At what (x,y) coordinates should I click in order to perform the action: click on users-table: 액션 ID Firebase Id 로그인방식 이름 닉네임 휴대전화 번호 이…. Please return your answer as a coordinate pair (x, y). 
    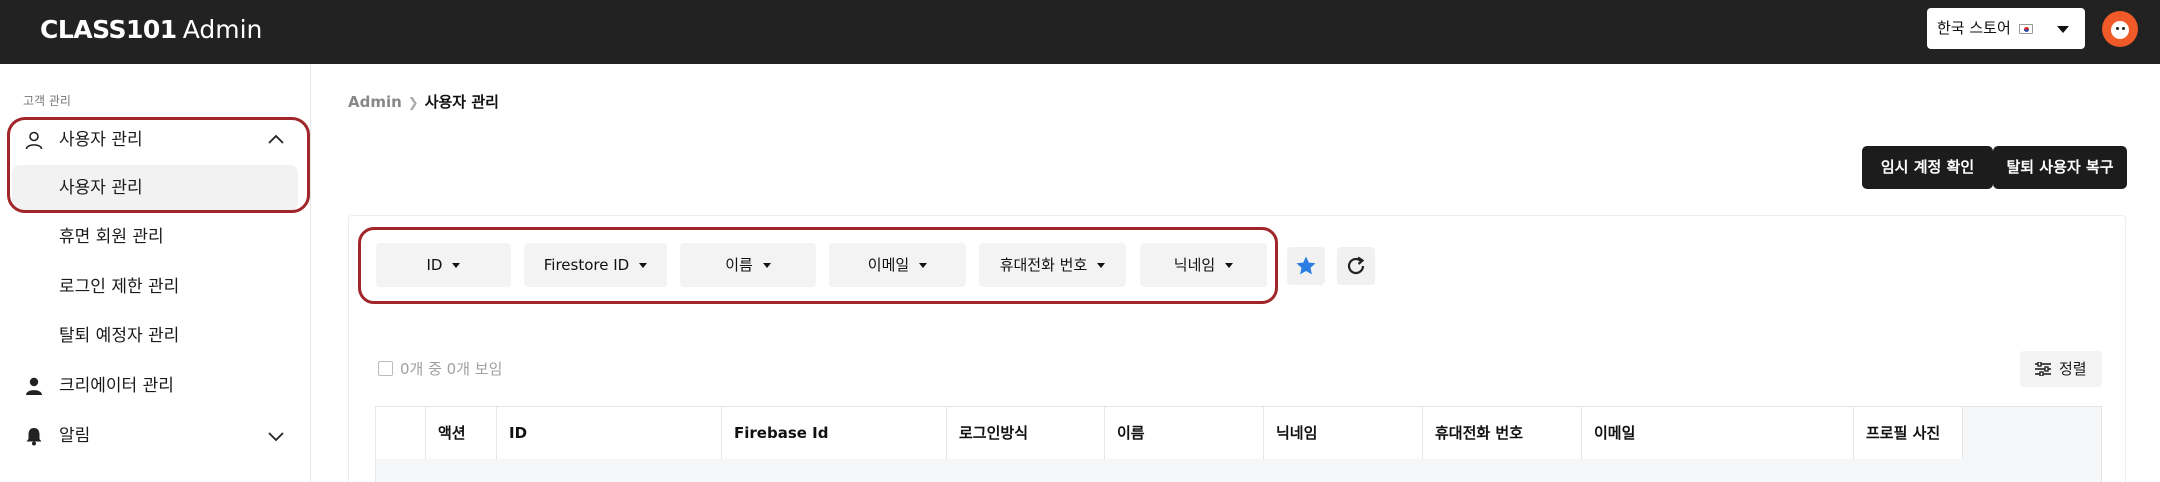
    Looking at the image, I should click on (1238, 444).